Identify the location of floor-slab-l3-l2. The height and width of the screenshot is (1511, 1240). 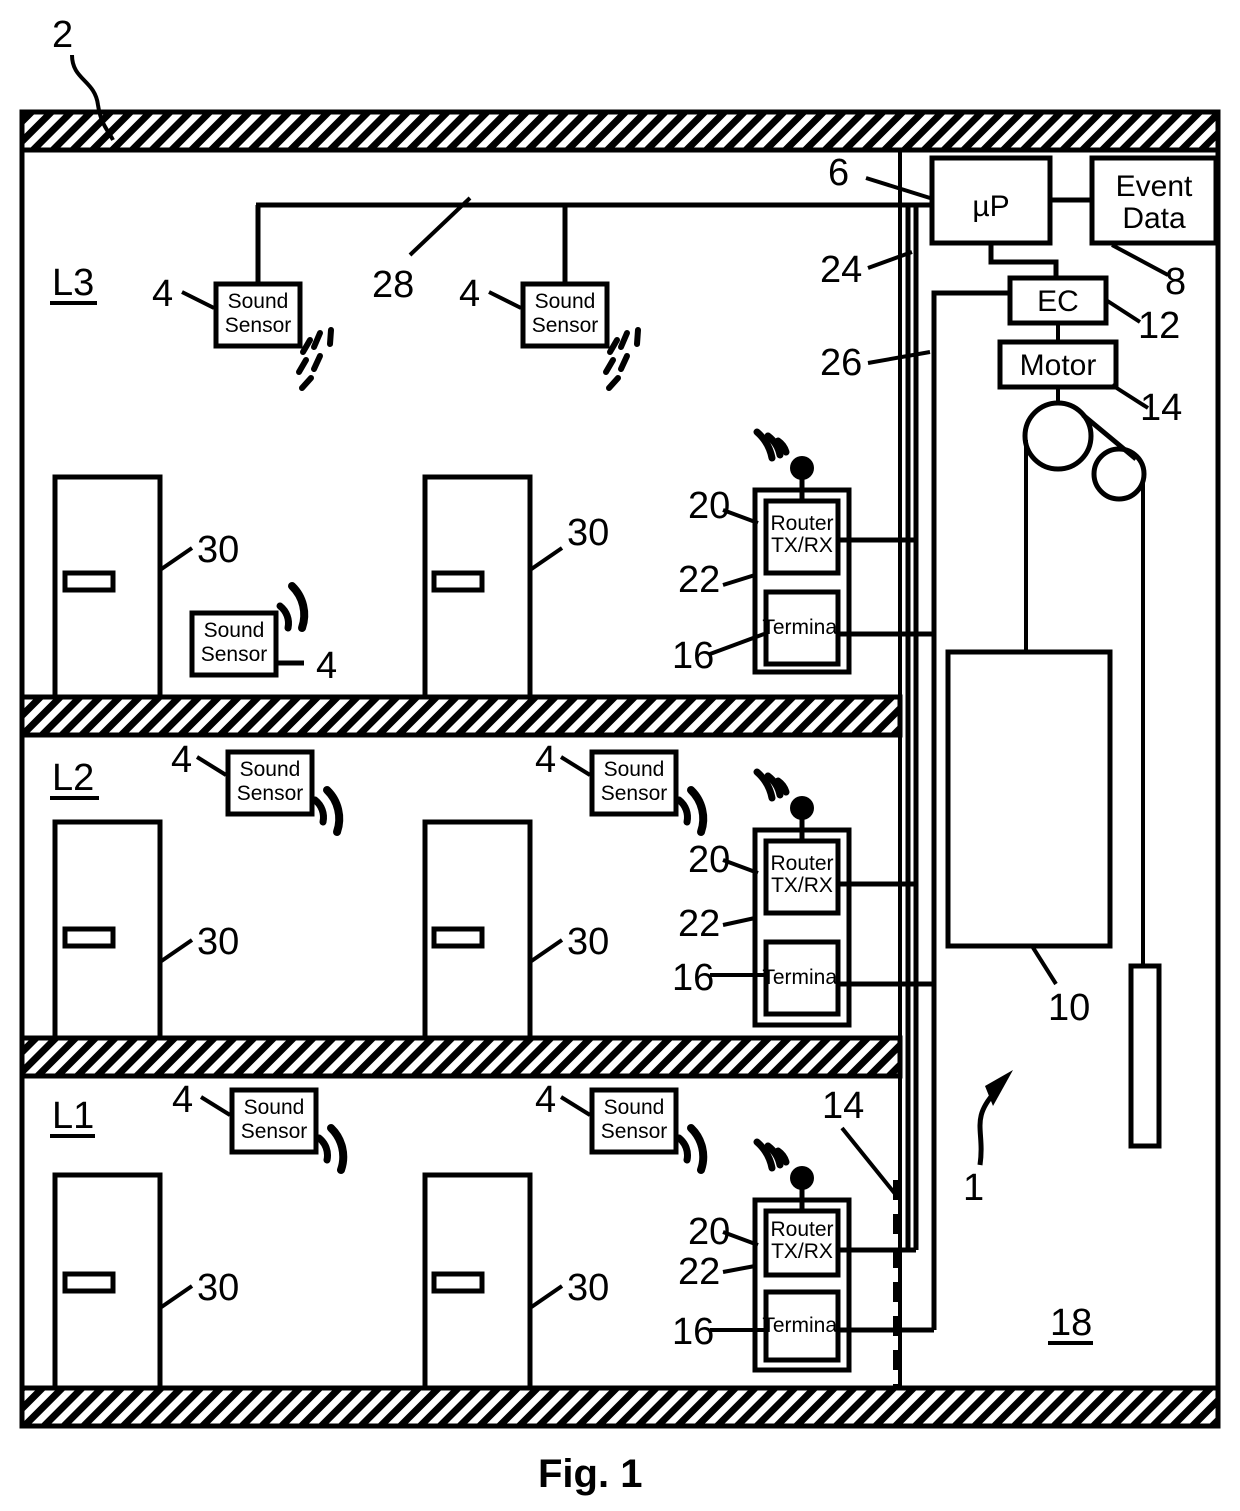
(461, 716).